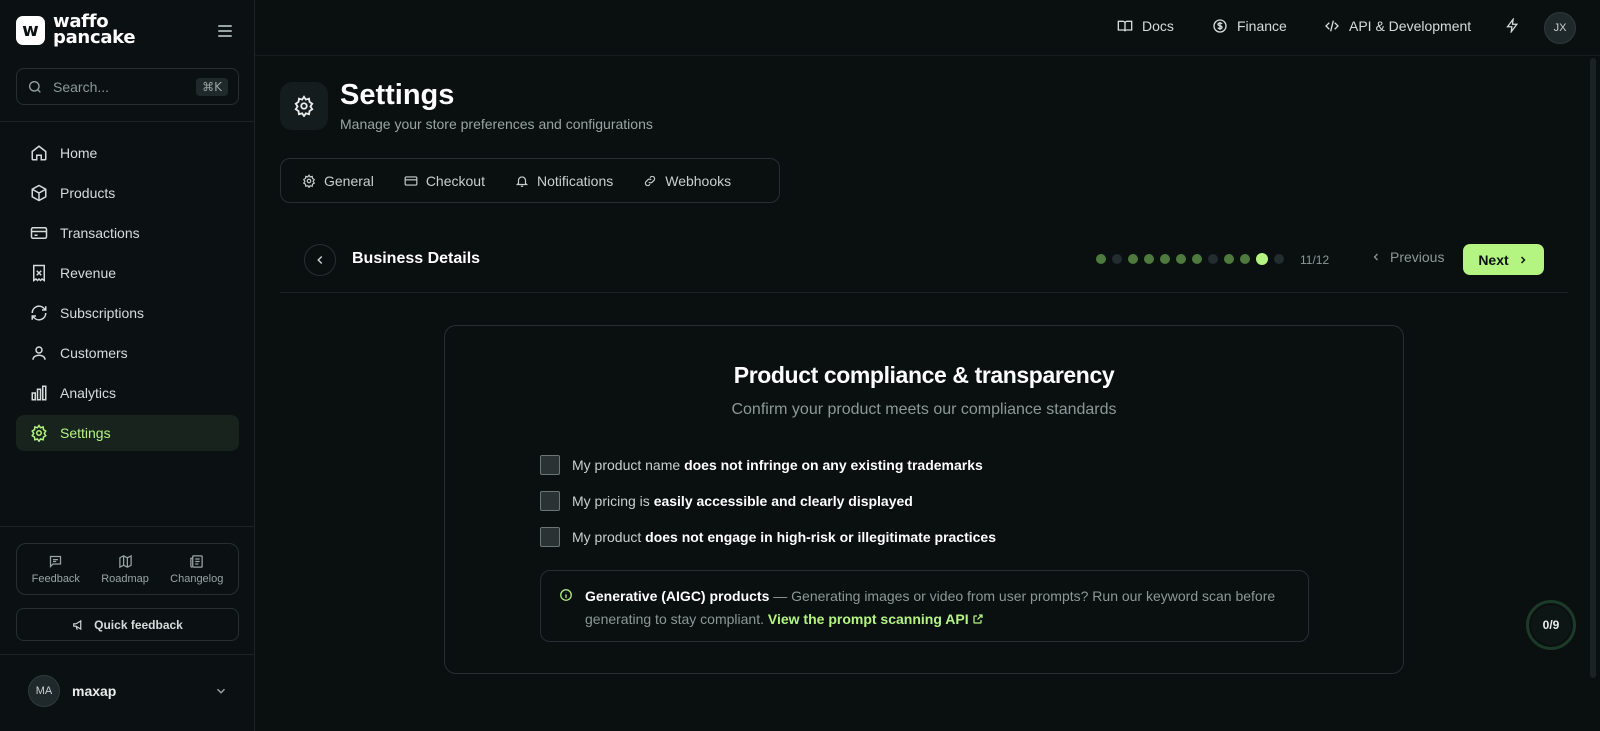 Image resolution: width=1600 pixels, height=731 pixels. I want to click on sidebar-item-revenue: Revenue, so click(127, 273).